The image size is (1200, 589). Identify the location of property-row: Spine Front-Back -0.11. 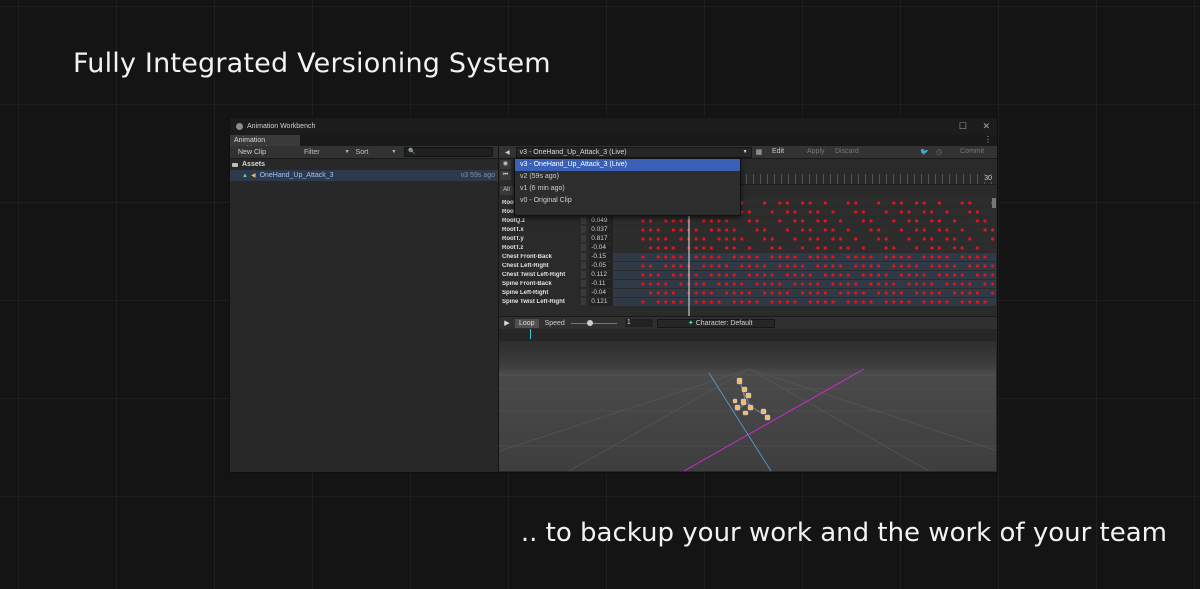
(556, 283).